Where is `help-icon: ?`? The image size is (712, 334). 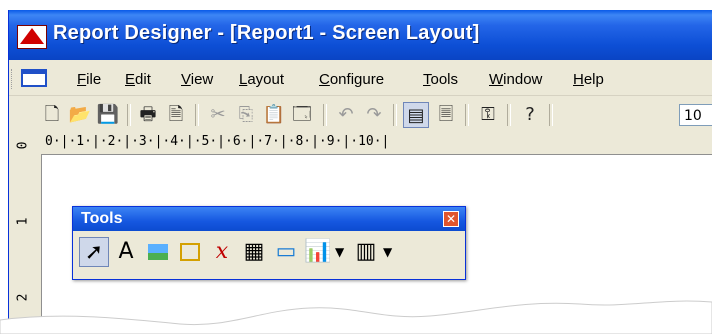
help-icon: ? is located at coordinates (530, 115).